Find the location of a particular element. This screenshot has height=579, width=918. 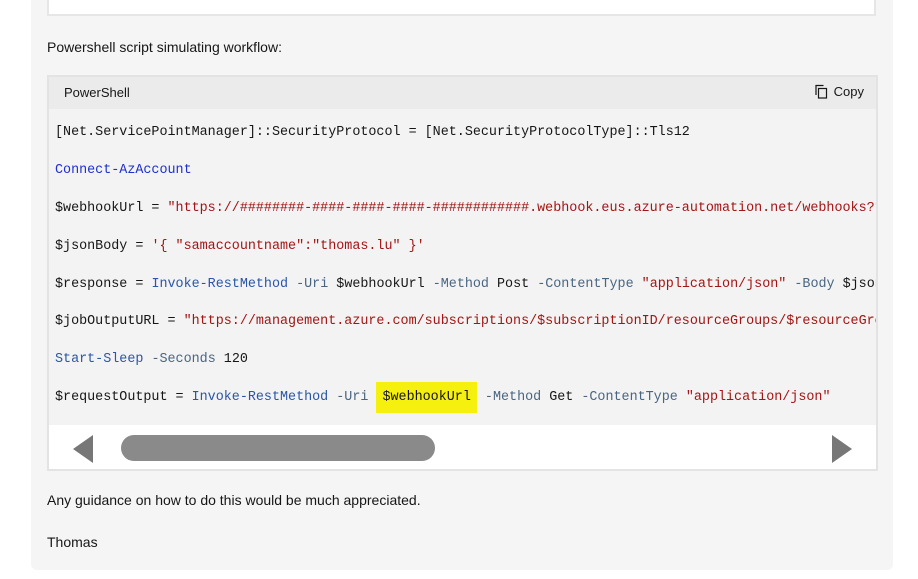

intro-text: Powershell script simulating workflow: is located at coordinates (164, 47).